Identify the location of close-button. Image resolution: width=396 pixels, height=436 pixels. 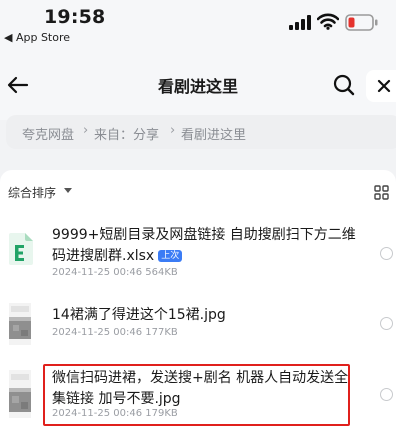
(381, 86).